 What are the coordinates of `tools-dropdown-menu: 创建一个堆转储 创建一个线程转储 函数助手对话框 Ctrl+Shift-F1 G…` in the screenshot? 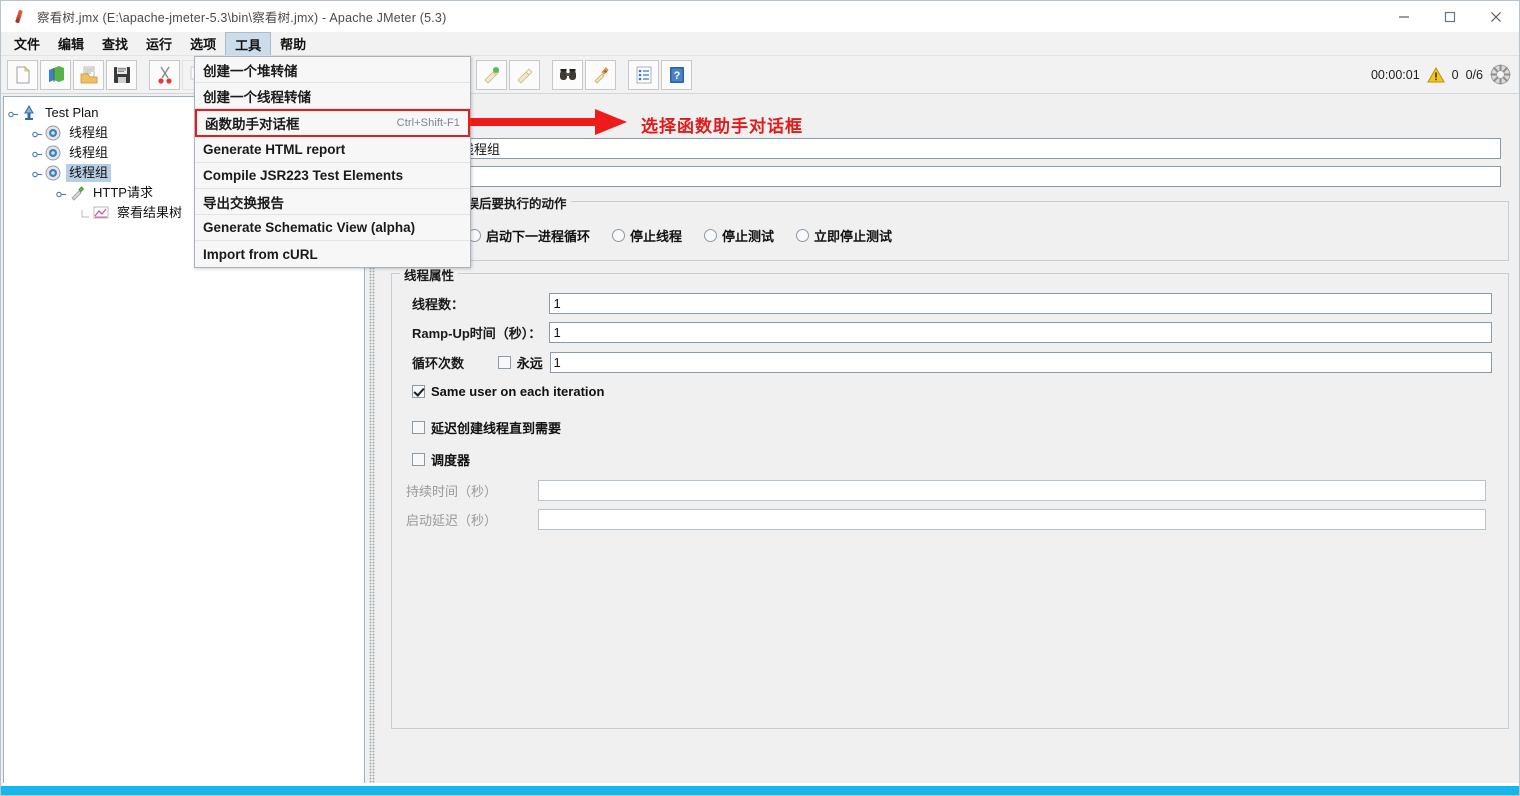 It's located at (332, 162).